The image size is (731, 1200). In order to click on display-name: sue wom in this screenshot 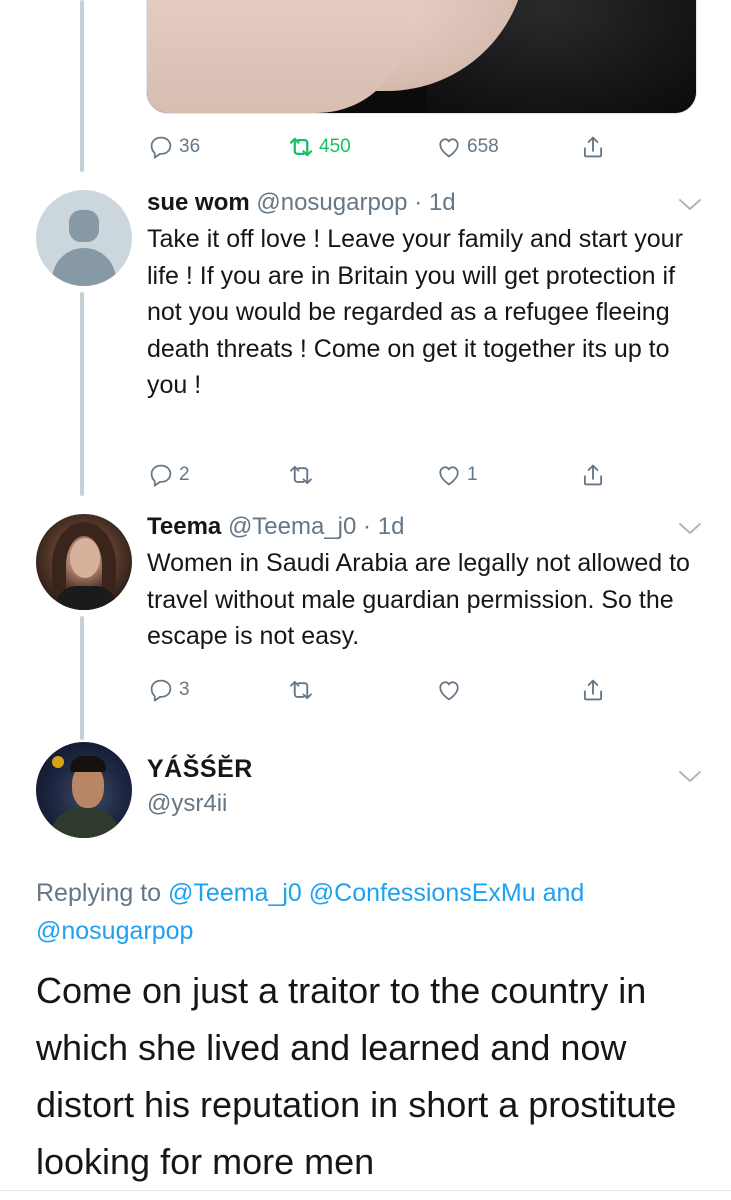, I will do `click(198, 202)`.